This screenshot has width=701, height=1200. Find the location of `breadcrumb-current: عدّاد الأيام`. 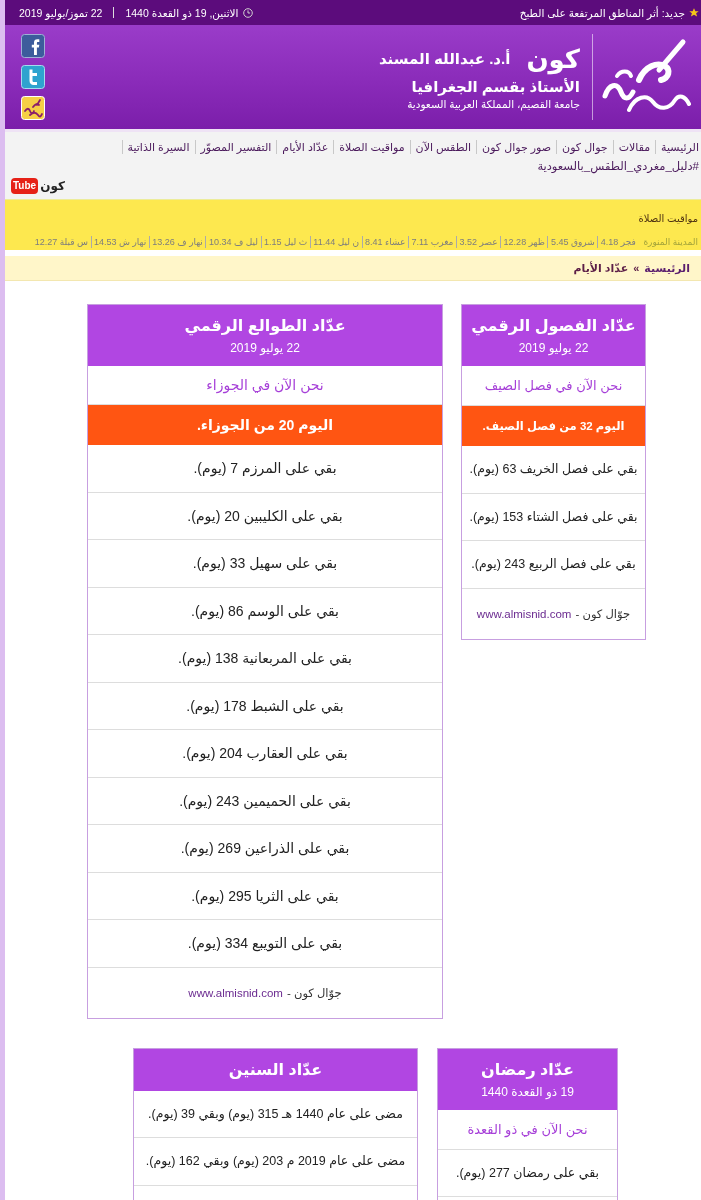

breadcrumb-current: عدّاد الأيام is located at coordinates (601, 268).